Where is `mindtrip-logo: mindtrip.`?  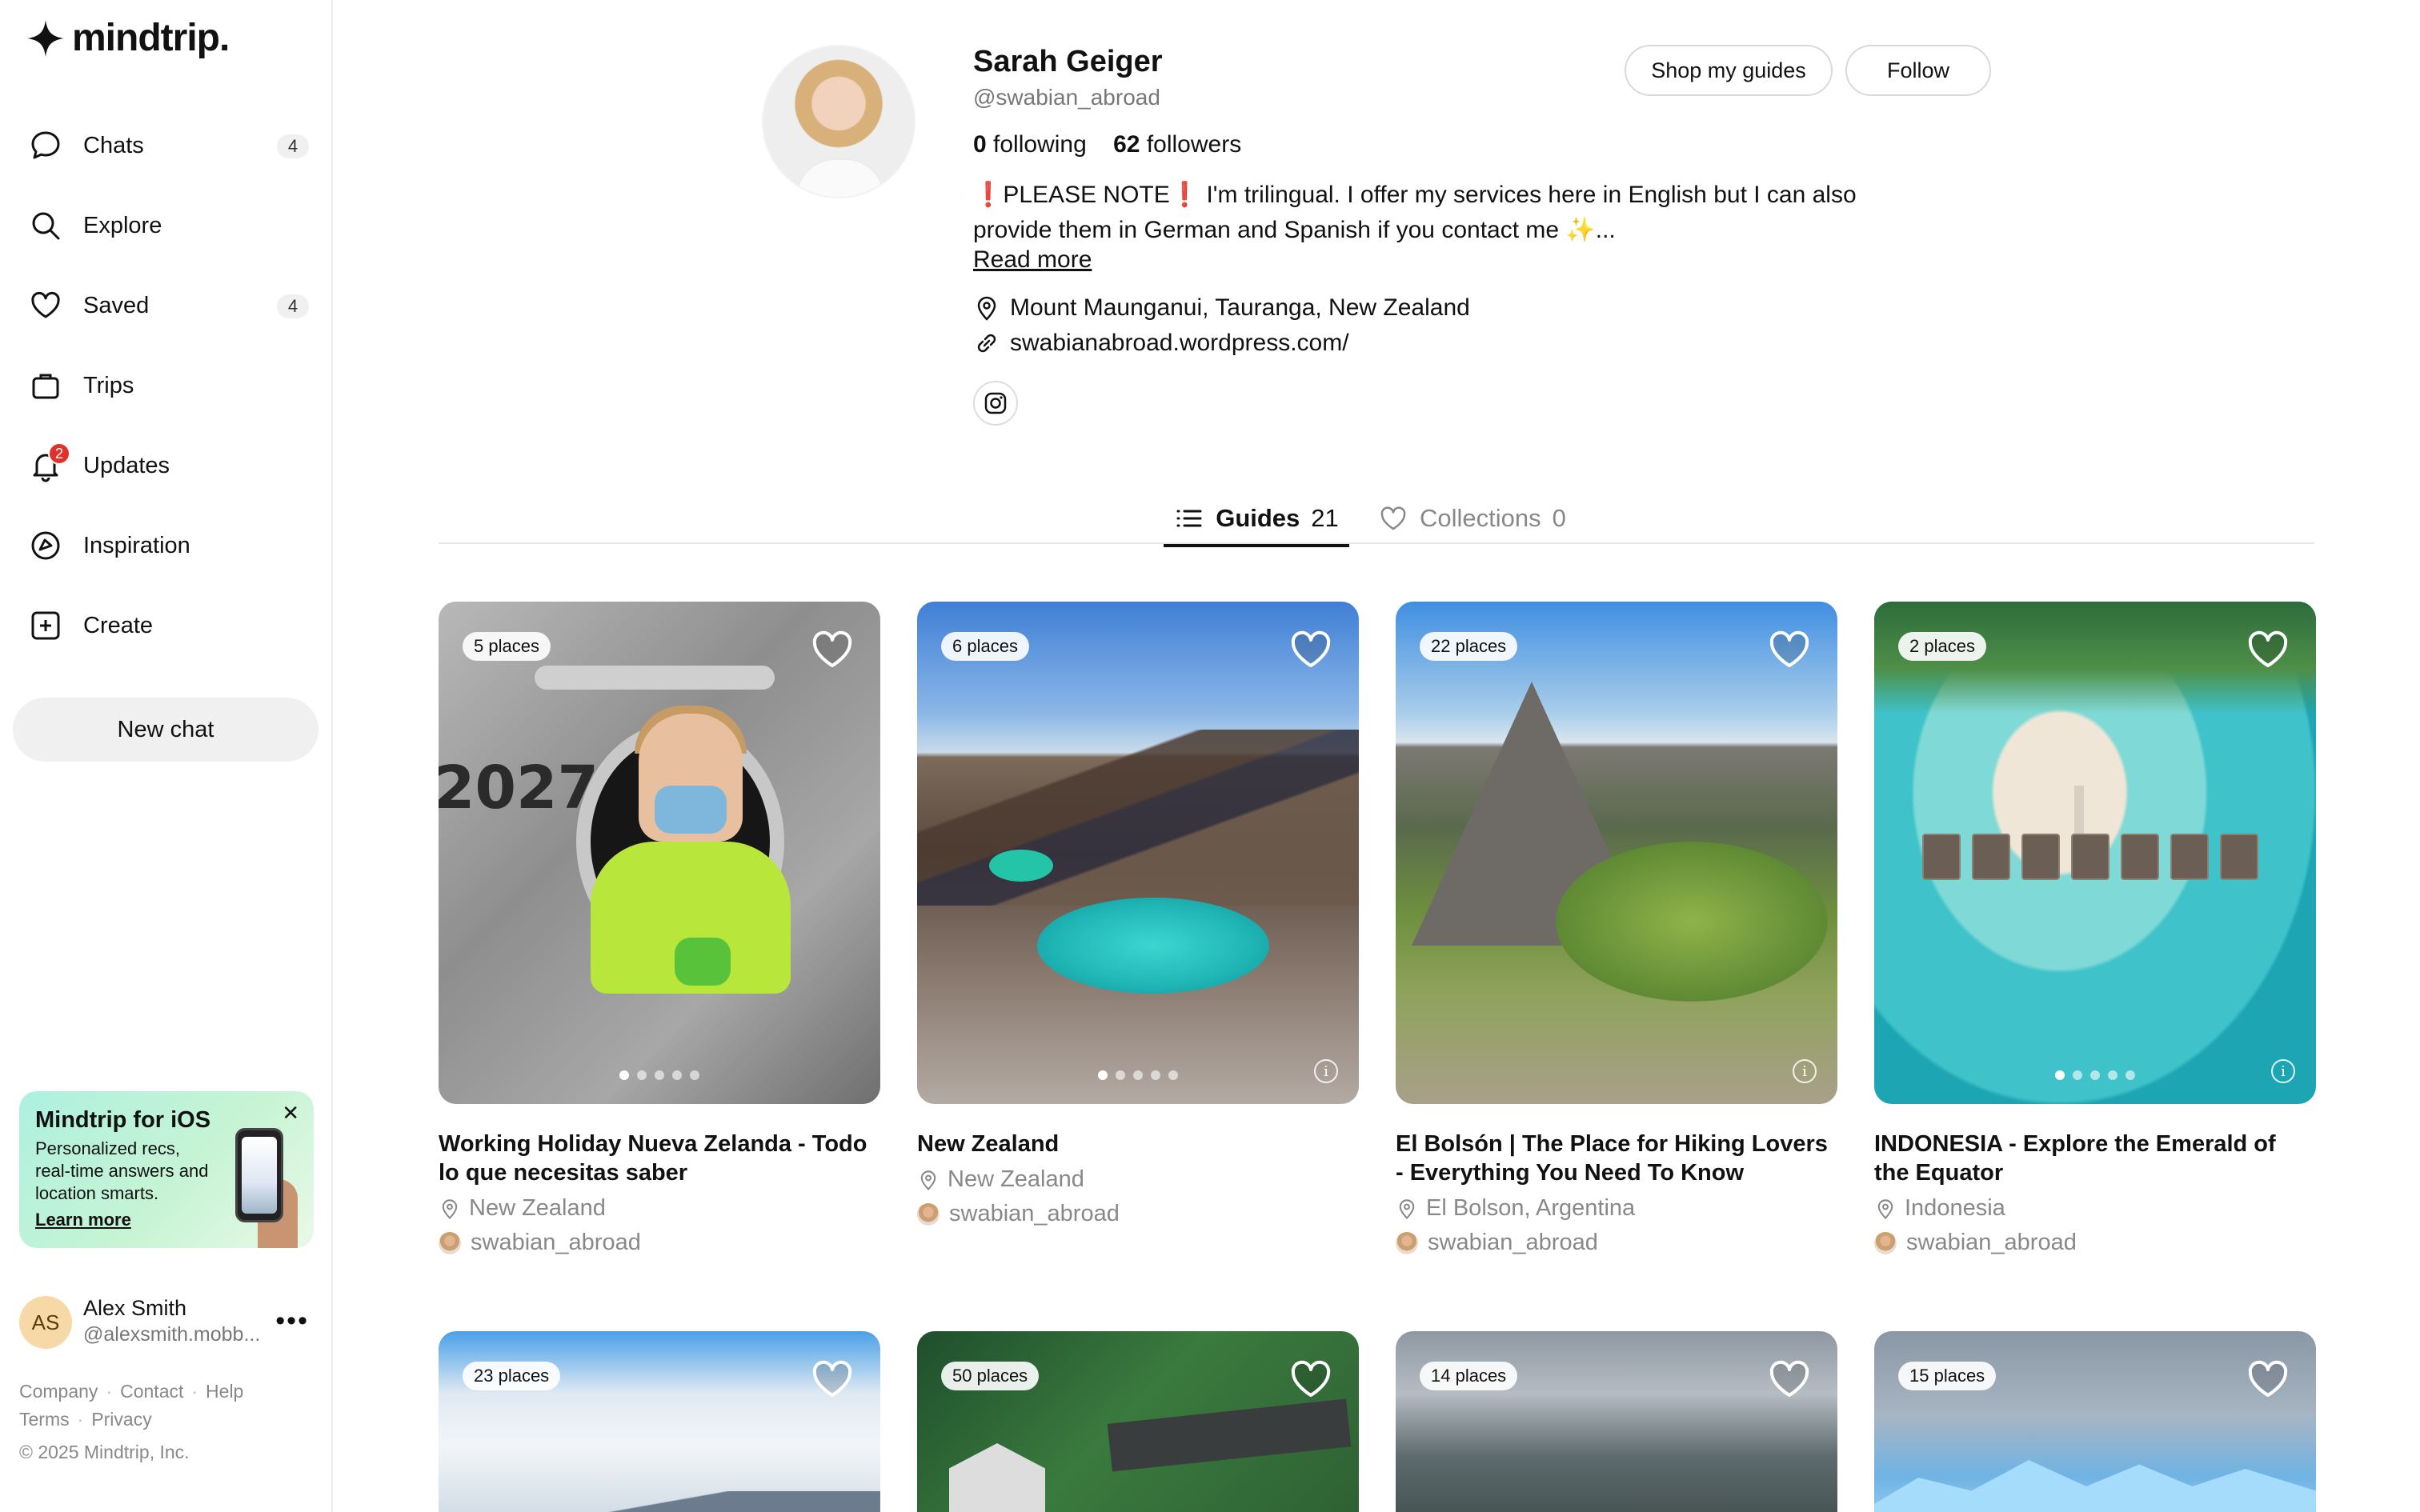
mindtrip-logo: mindtrip. is located at coordinates (128, 38).